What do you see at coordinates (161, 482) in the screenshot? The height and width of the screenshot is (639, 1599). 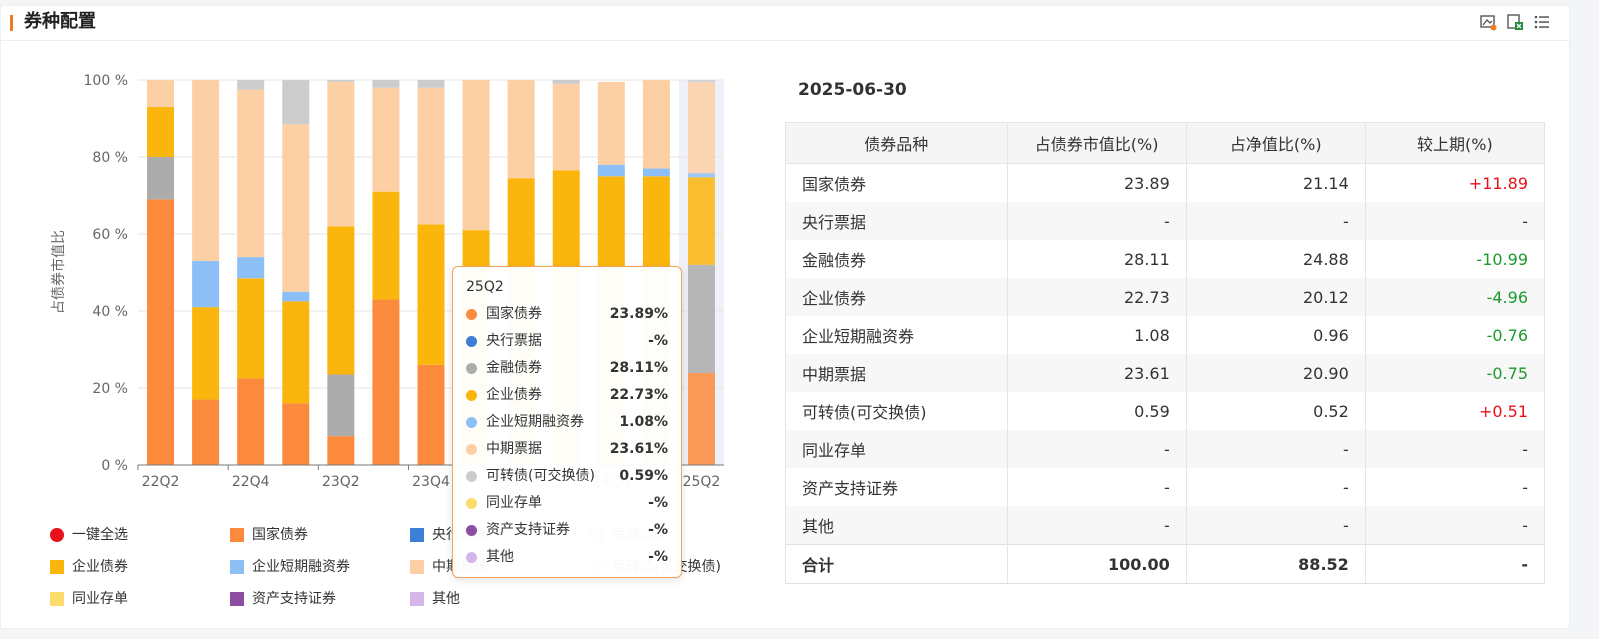 I see `x-tick-label: 22Q2` at bounding box center [161, 482].